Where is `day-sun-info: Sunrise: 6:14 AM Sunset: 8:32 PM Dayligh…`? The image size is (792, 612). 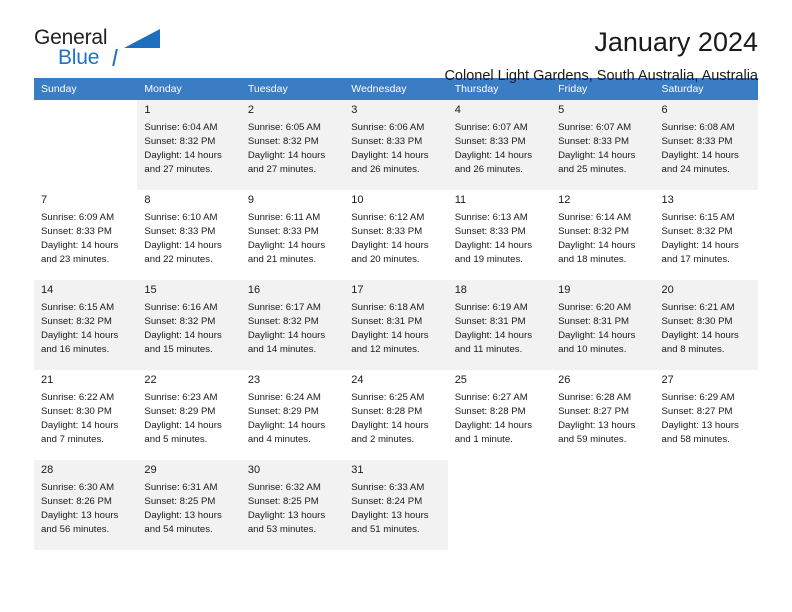
day-sun-info: Sunrise: 6:14 AM Sunset: 8:32 PM Dayligh… is located at coordinates (597, 238).